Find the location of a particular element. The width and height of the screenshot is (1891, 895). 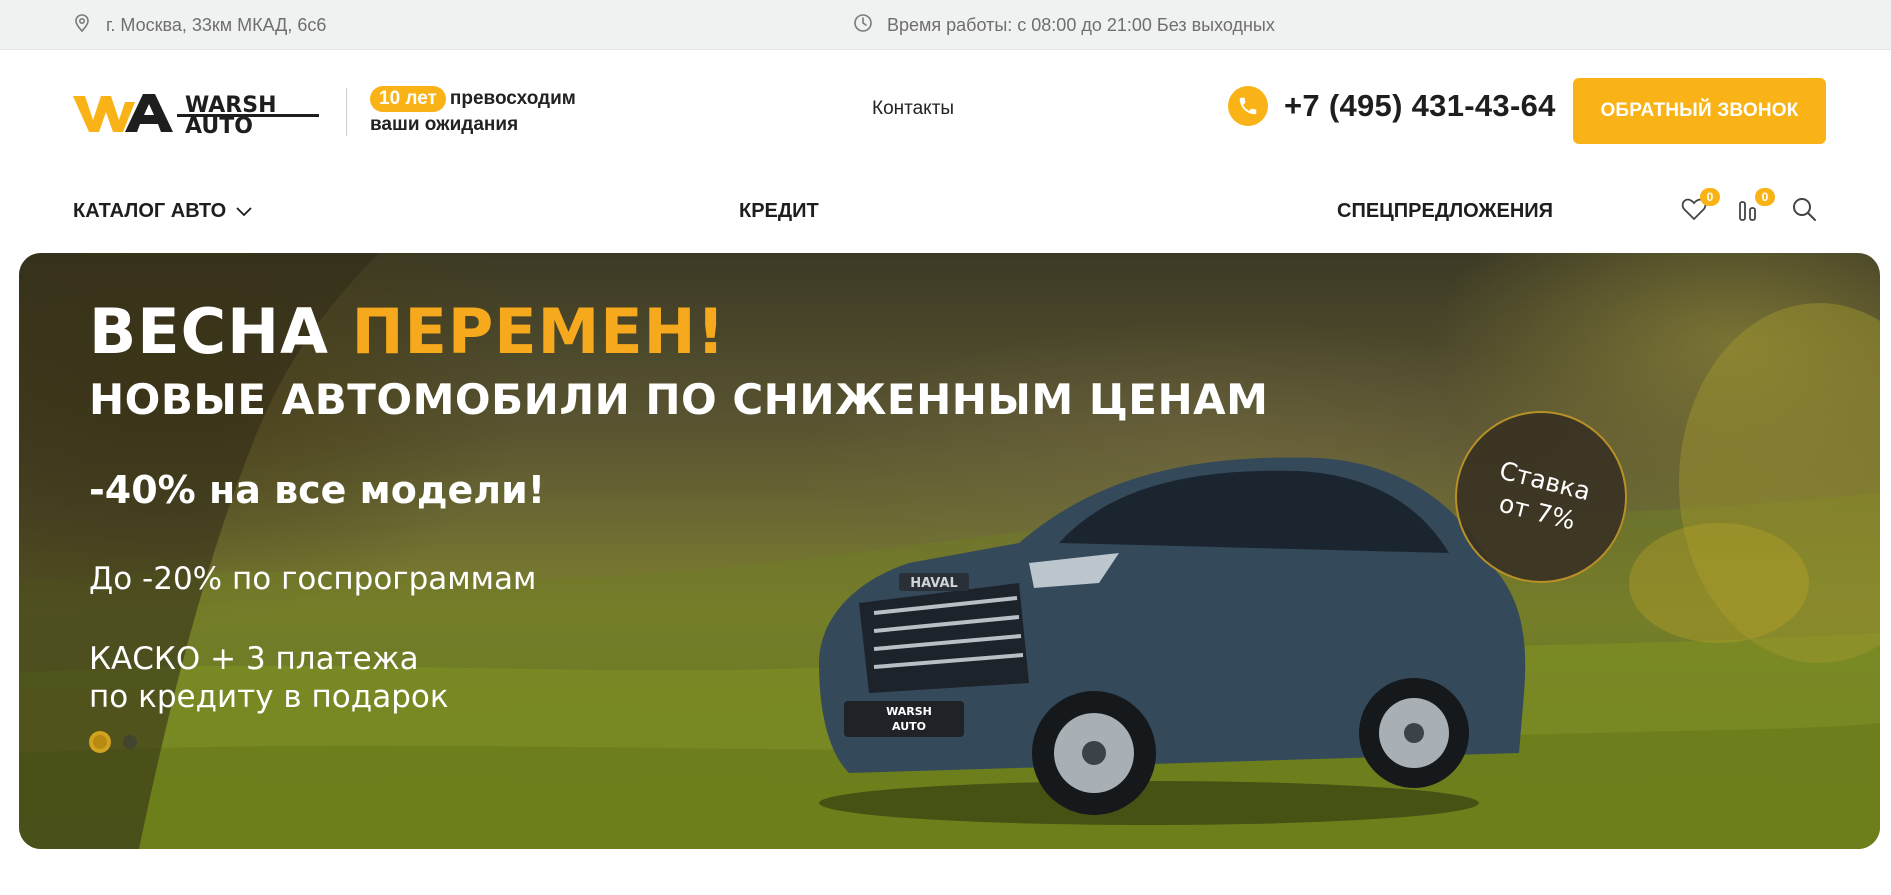

menu-item-special-offers: СПЕЦПРЕДЛОЖЕНИЯ is located at coordinates (1445, 211).